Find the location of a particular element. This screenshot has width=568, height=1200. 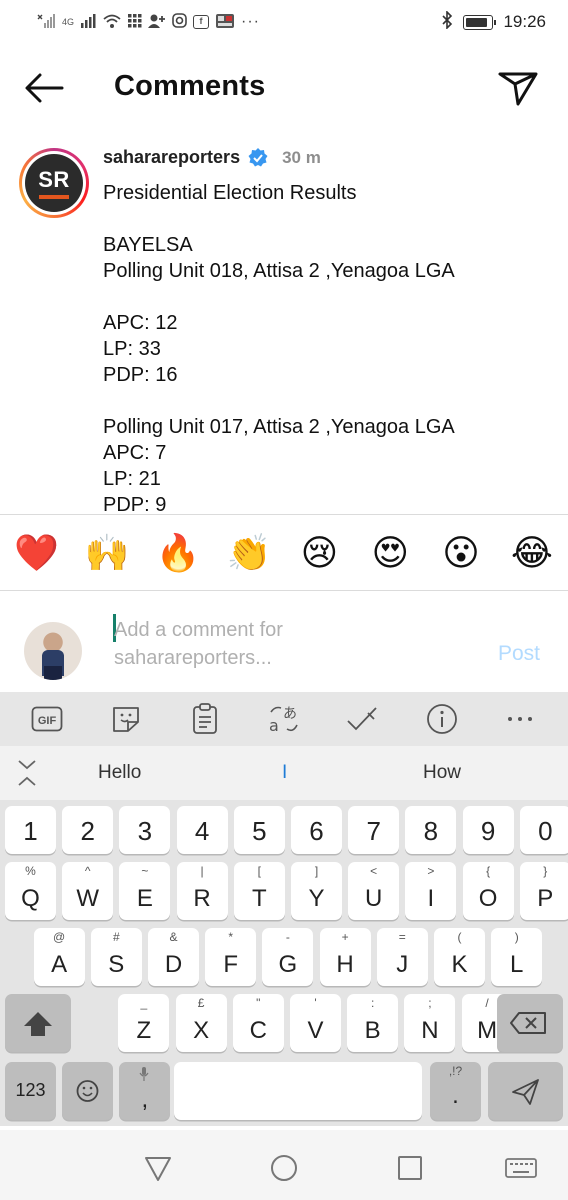

key-i: > I is located at coordinates (431, 891).